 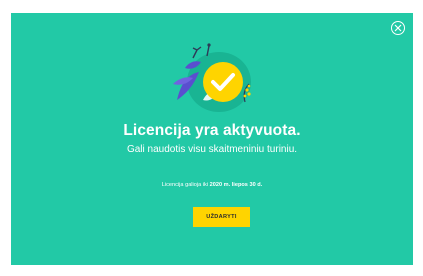 What do you see at coordinates (185, 185) in the screenshot?
I see `validity-prefix: Licencija galioja iki` at bounding box center [185, 185].